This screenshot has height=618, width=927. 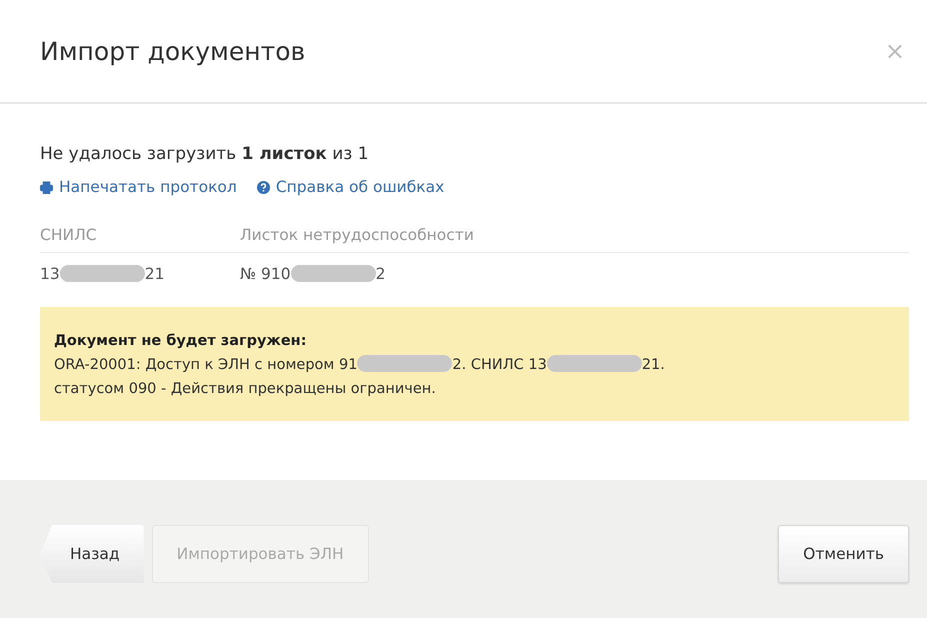 What do you see at coordinates (154, 274) in the screenshot?
I see `cell-text: 21` at bounding box center [154, 274].